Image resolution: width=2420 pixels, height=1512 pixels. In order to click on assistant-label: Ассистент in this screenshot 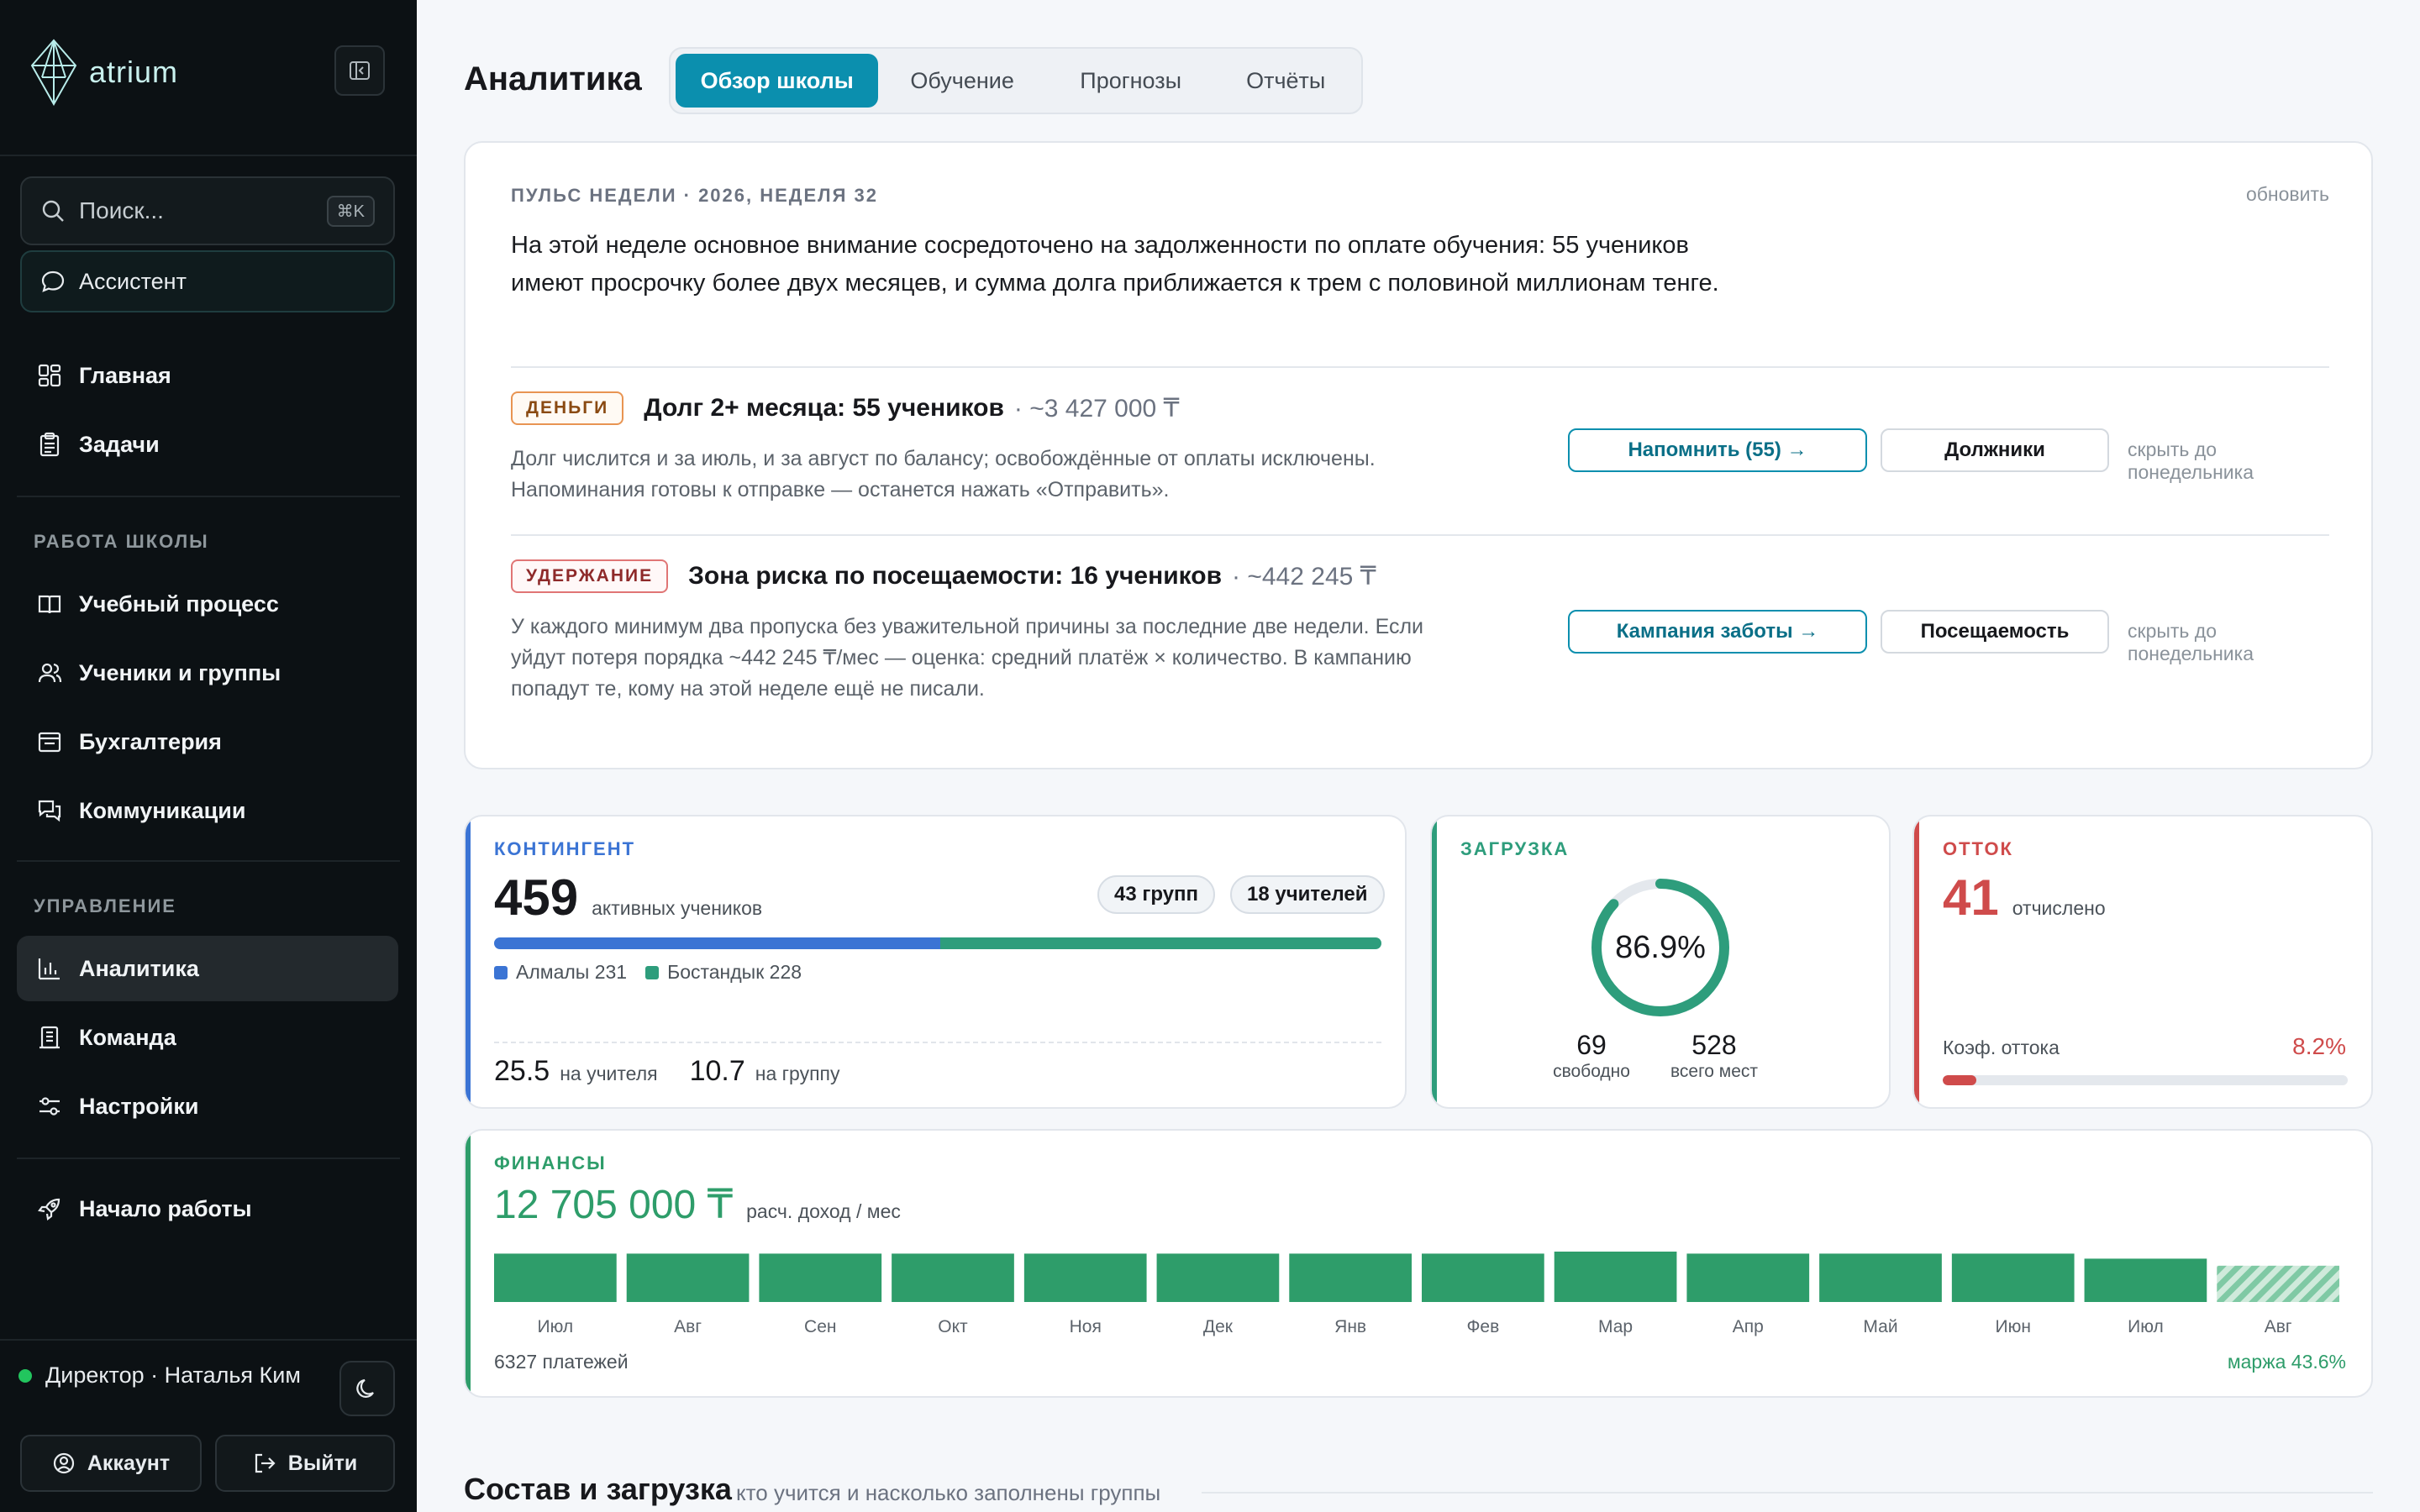, I will do `click(133, 281)`.